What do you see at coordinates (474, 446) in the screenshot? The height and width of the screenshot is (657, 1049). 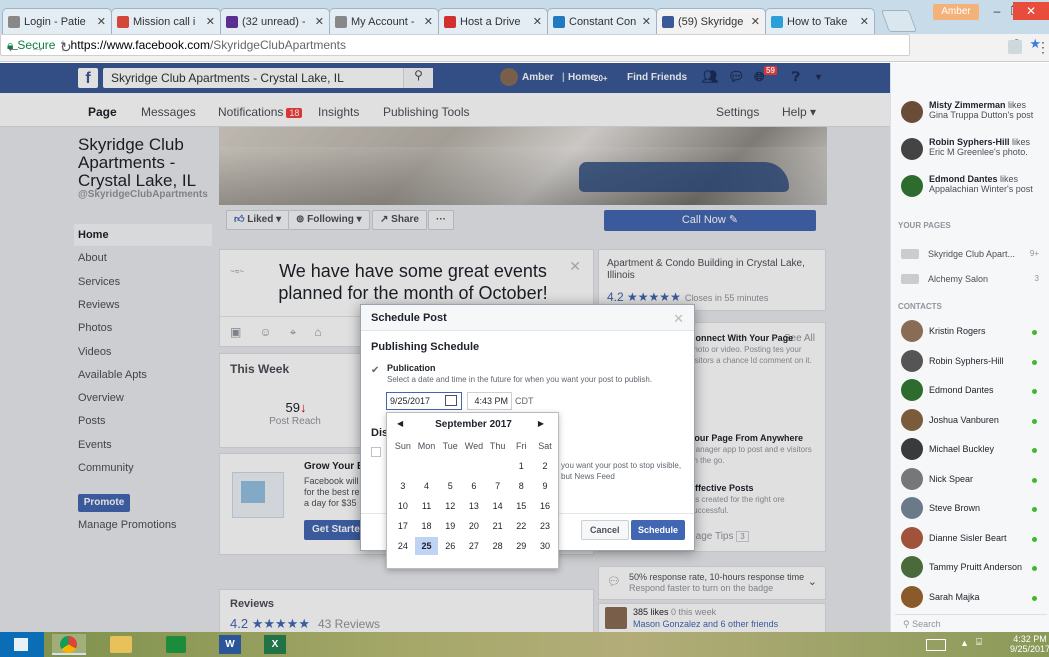 I see `weekday-header: Wed` at bounding box center [474, 446].